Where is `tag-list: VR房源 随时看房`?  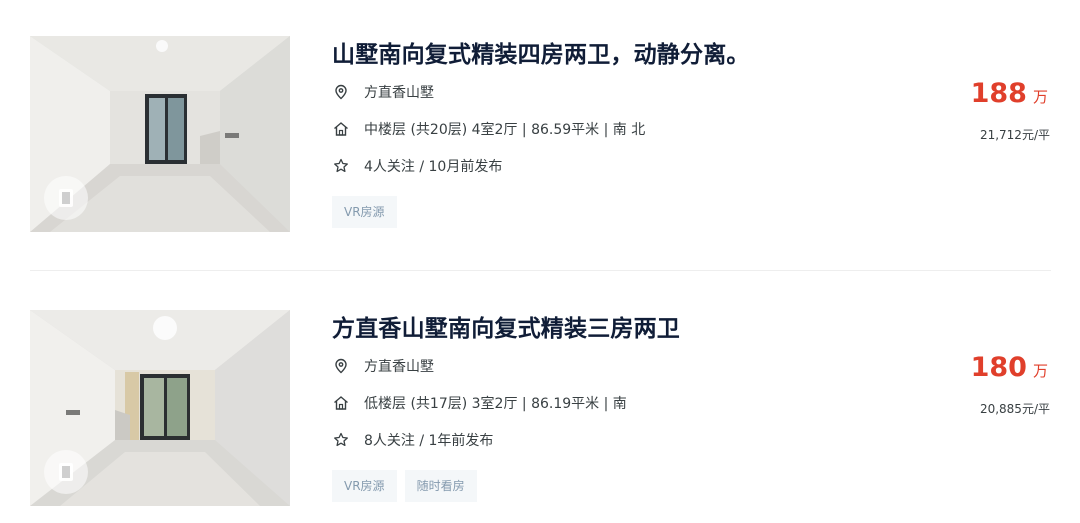 tag-list: VR房源 随时看房 is located at coordinates (404, 486).